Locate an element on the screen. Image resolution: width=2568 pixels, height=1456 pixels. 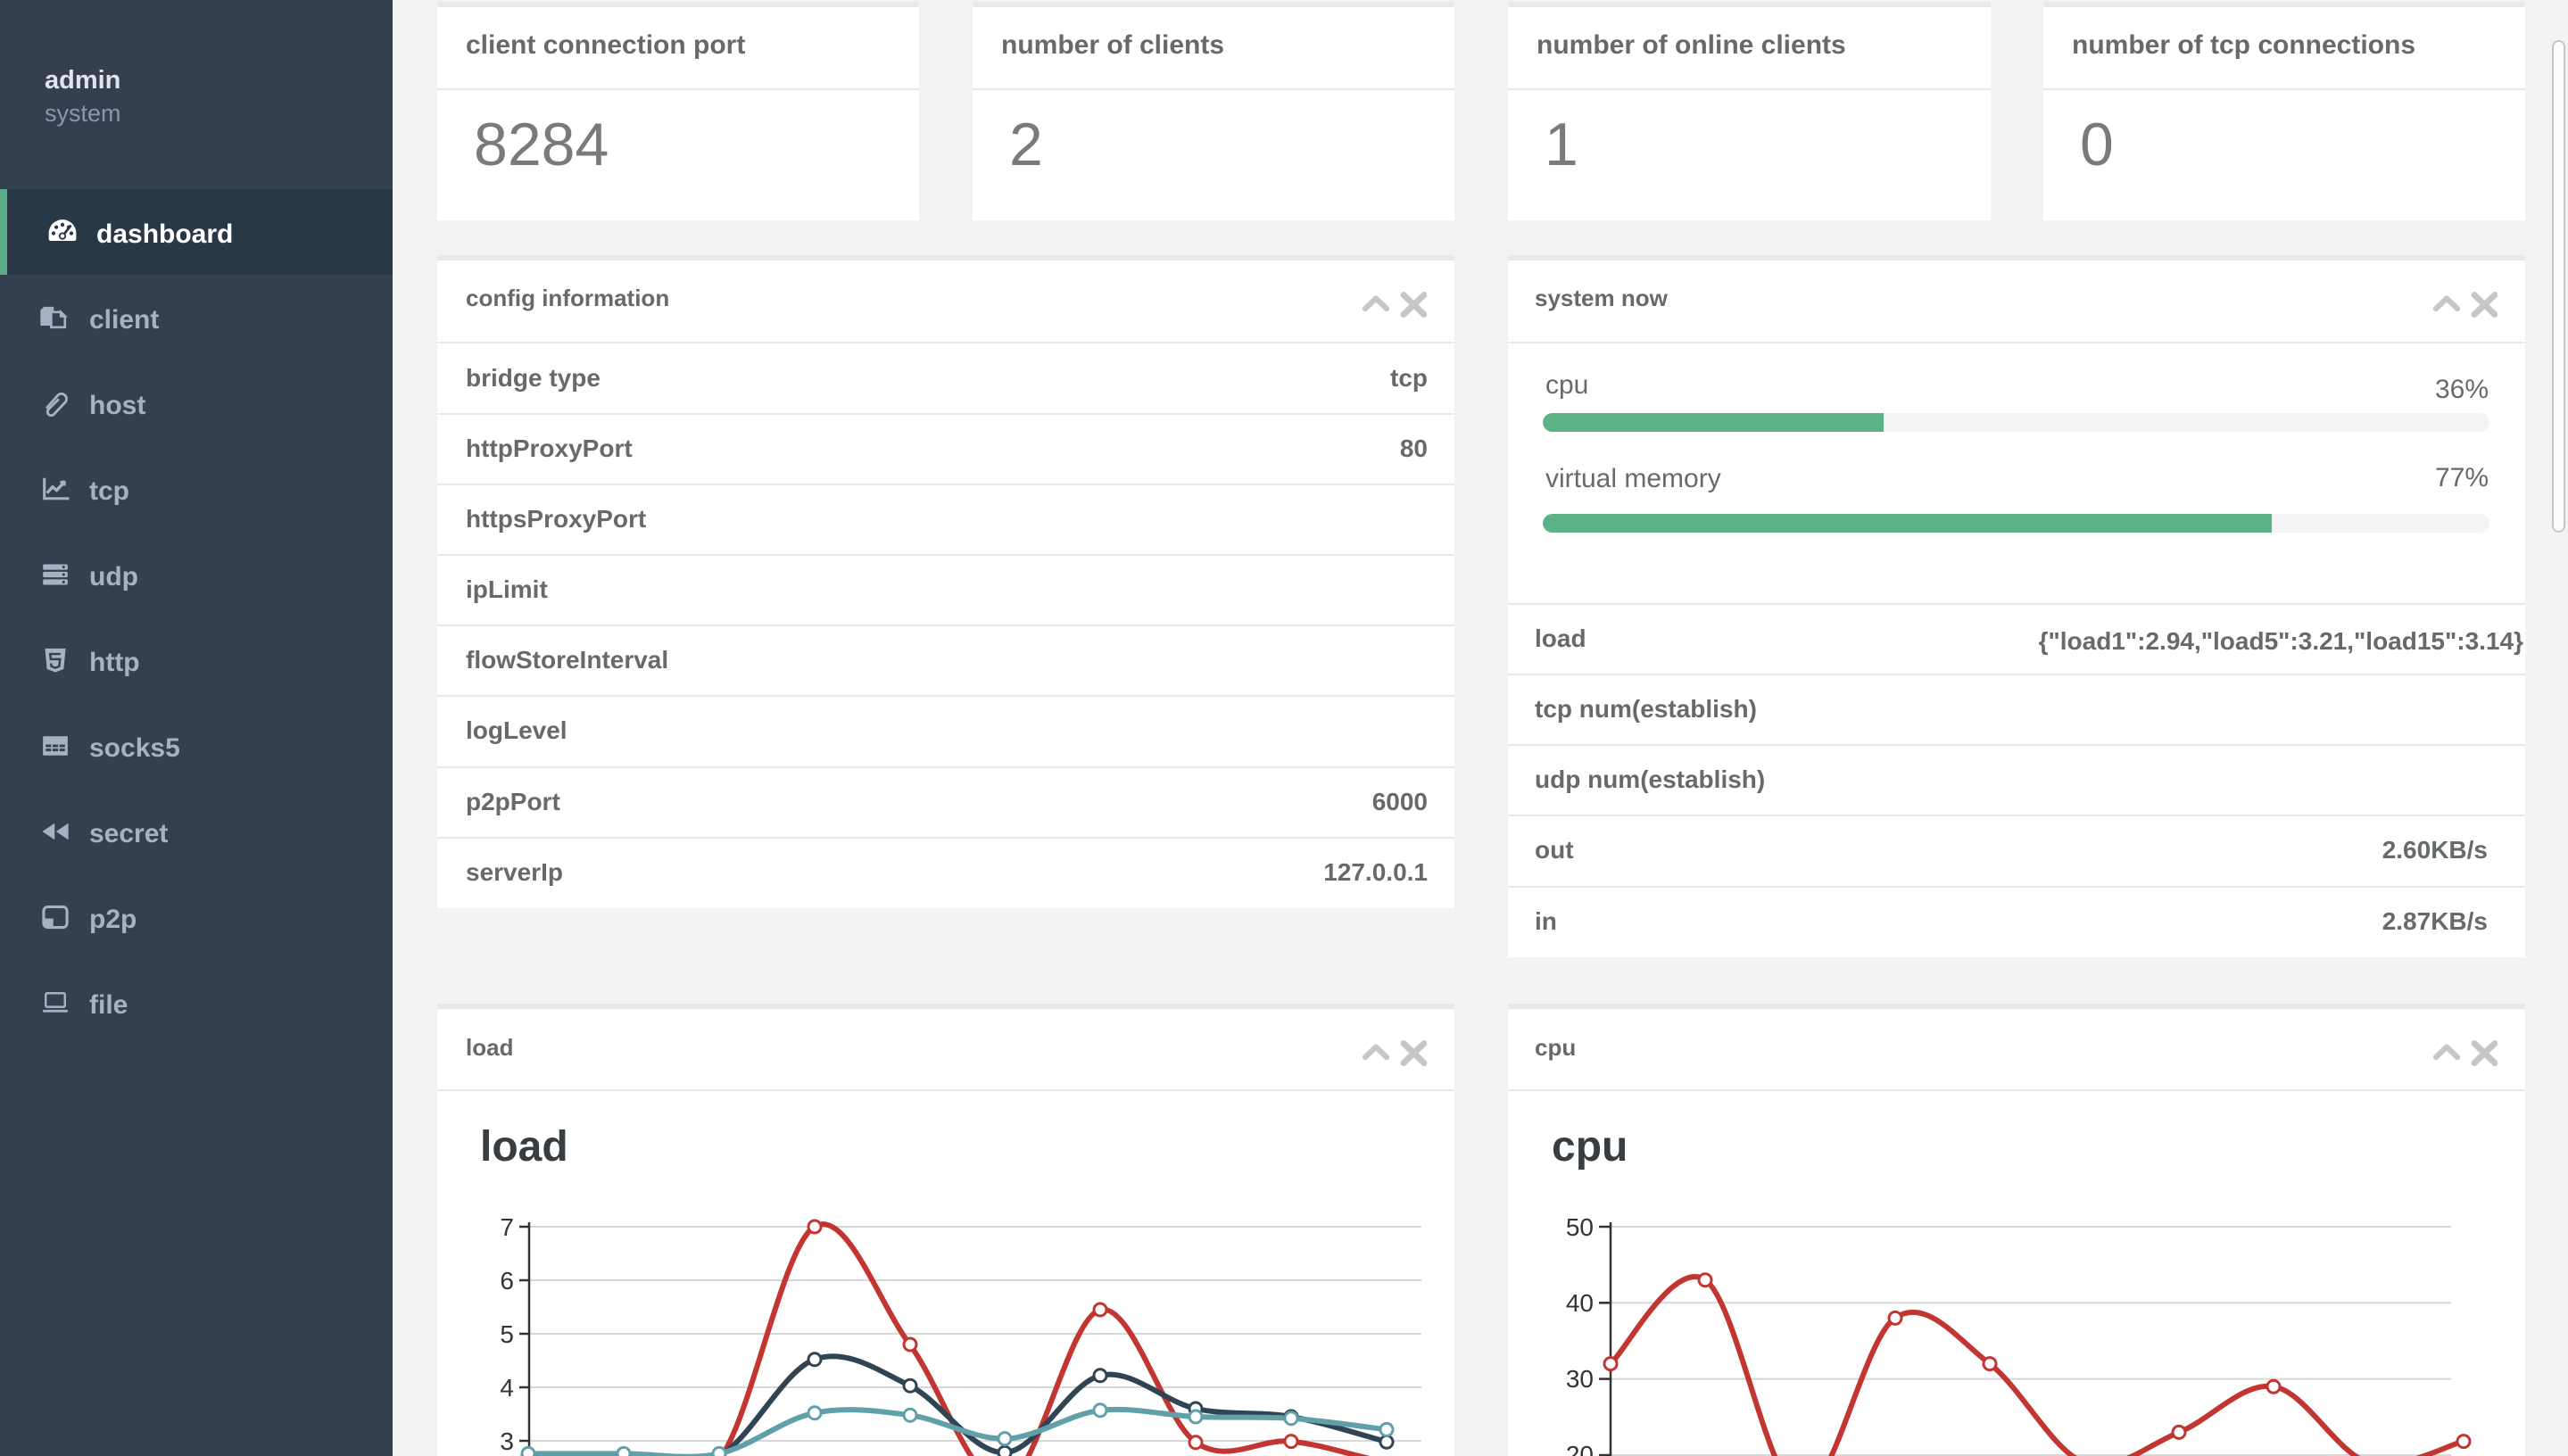
svg-text: 50 is located at coordinates (1580, 1227).